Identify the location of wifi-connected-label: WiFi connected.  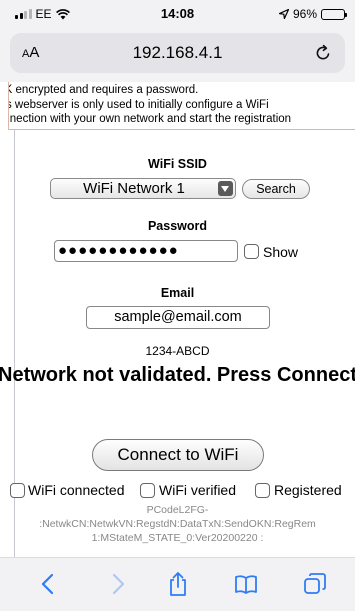
(76, 490).